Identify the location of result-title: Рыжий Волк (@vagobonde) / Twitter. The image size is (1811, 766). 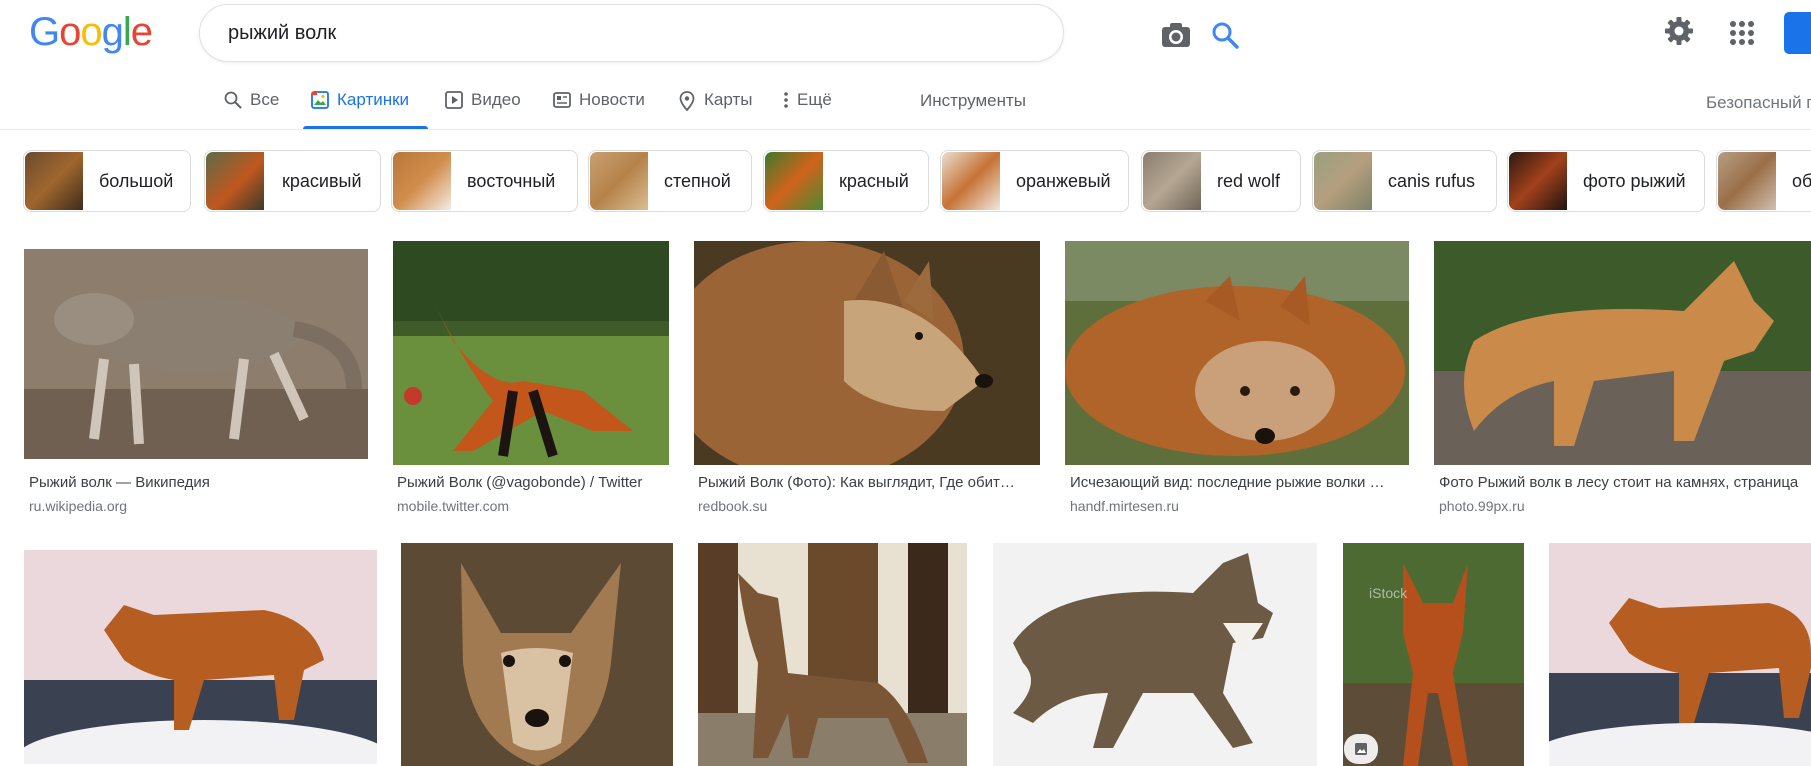
(533, 482).